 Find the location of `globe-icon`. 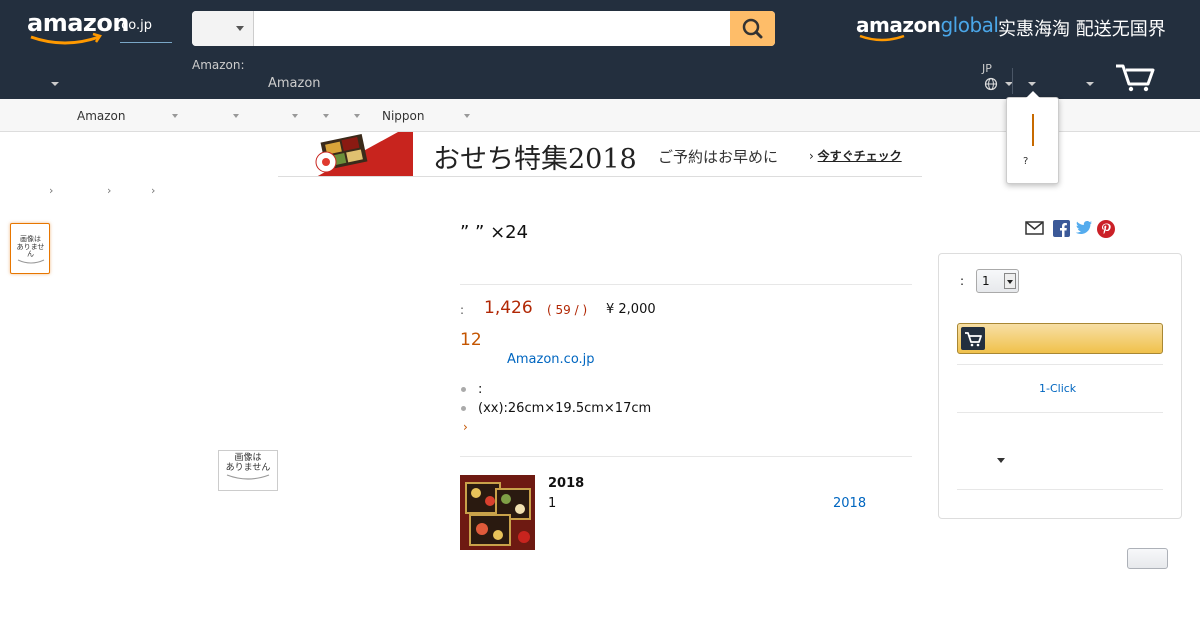

globe-icon is located at coordinates (991, 84).